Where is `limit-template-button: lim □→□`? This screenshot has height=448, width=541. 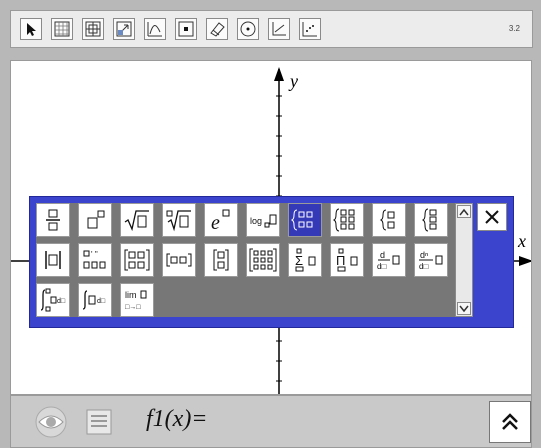
limit-template-button: lim □→□ is located at coordinates (137, 300).